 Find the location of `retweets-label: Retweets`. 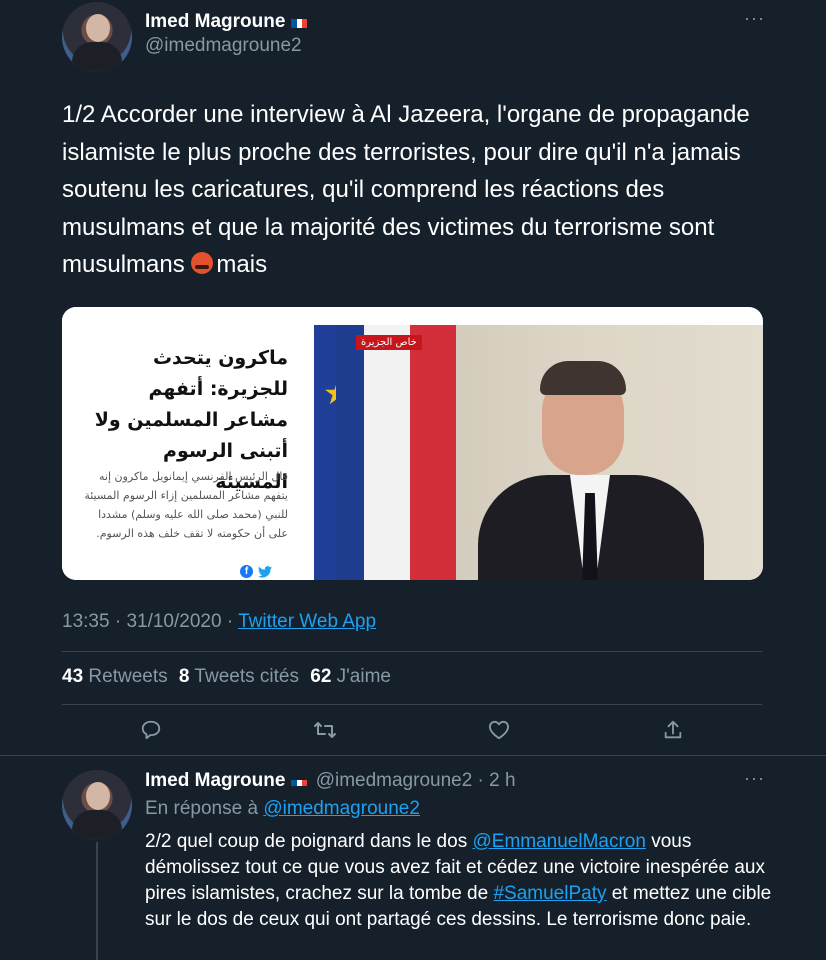

retweets-label: Retweets is located at coordinates (128, 676).